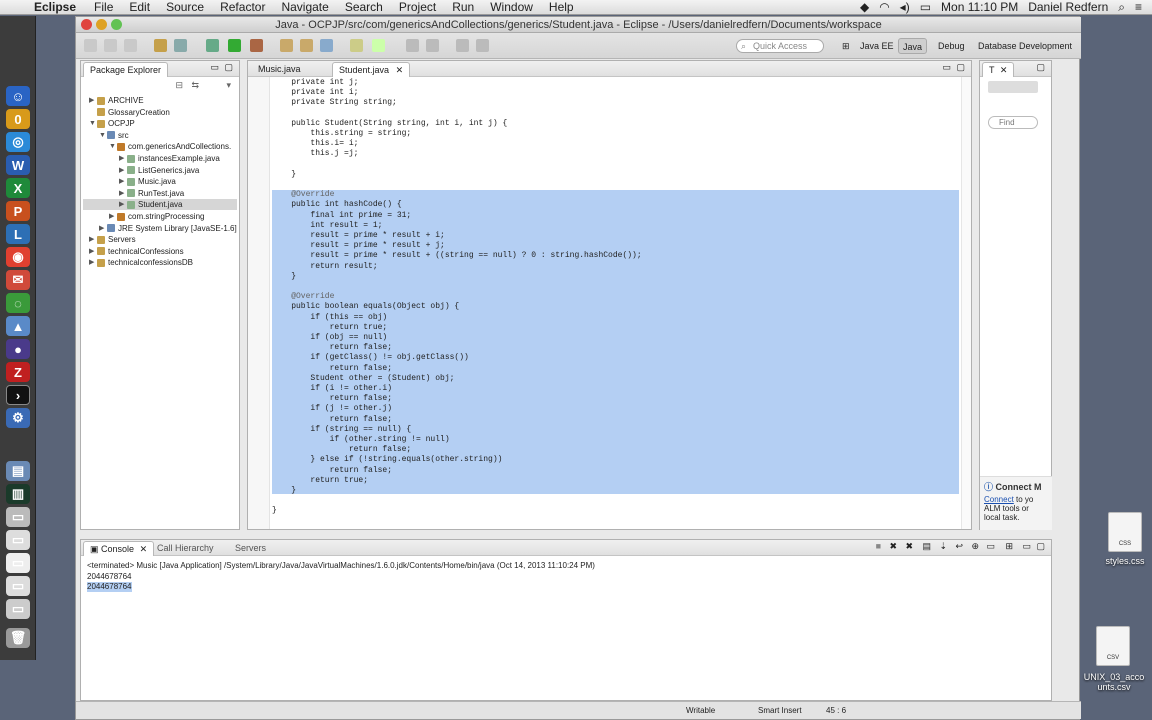  What do you see at coordinates (999, 499) in the screenshot?
I see `connect-link: Connect` at bounding box center [999, 499].